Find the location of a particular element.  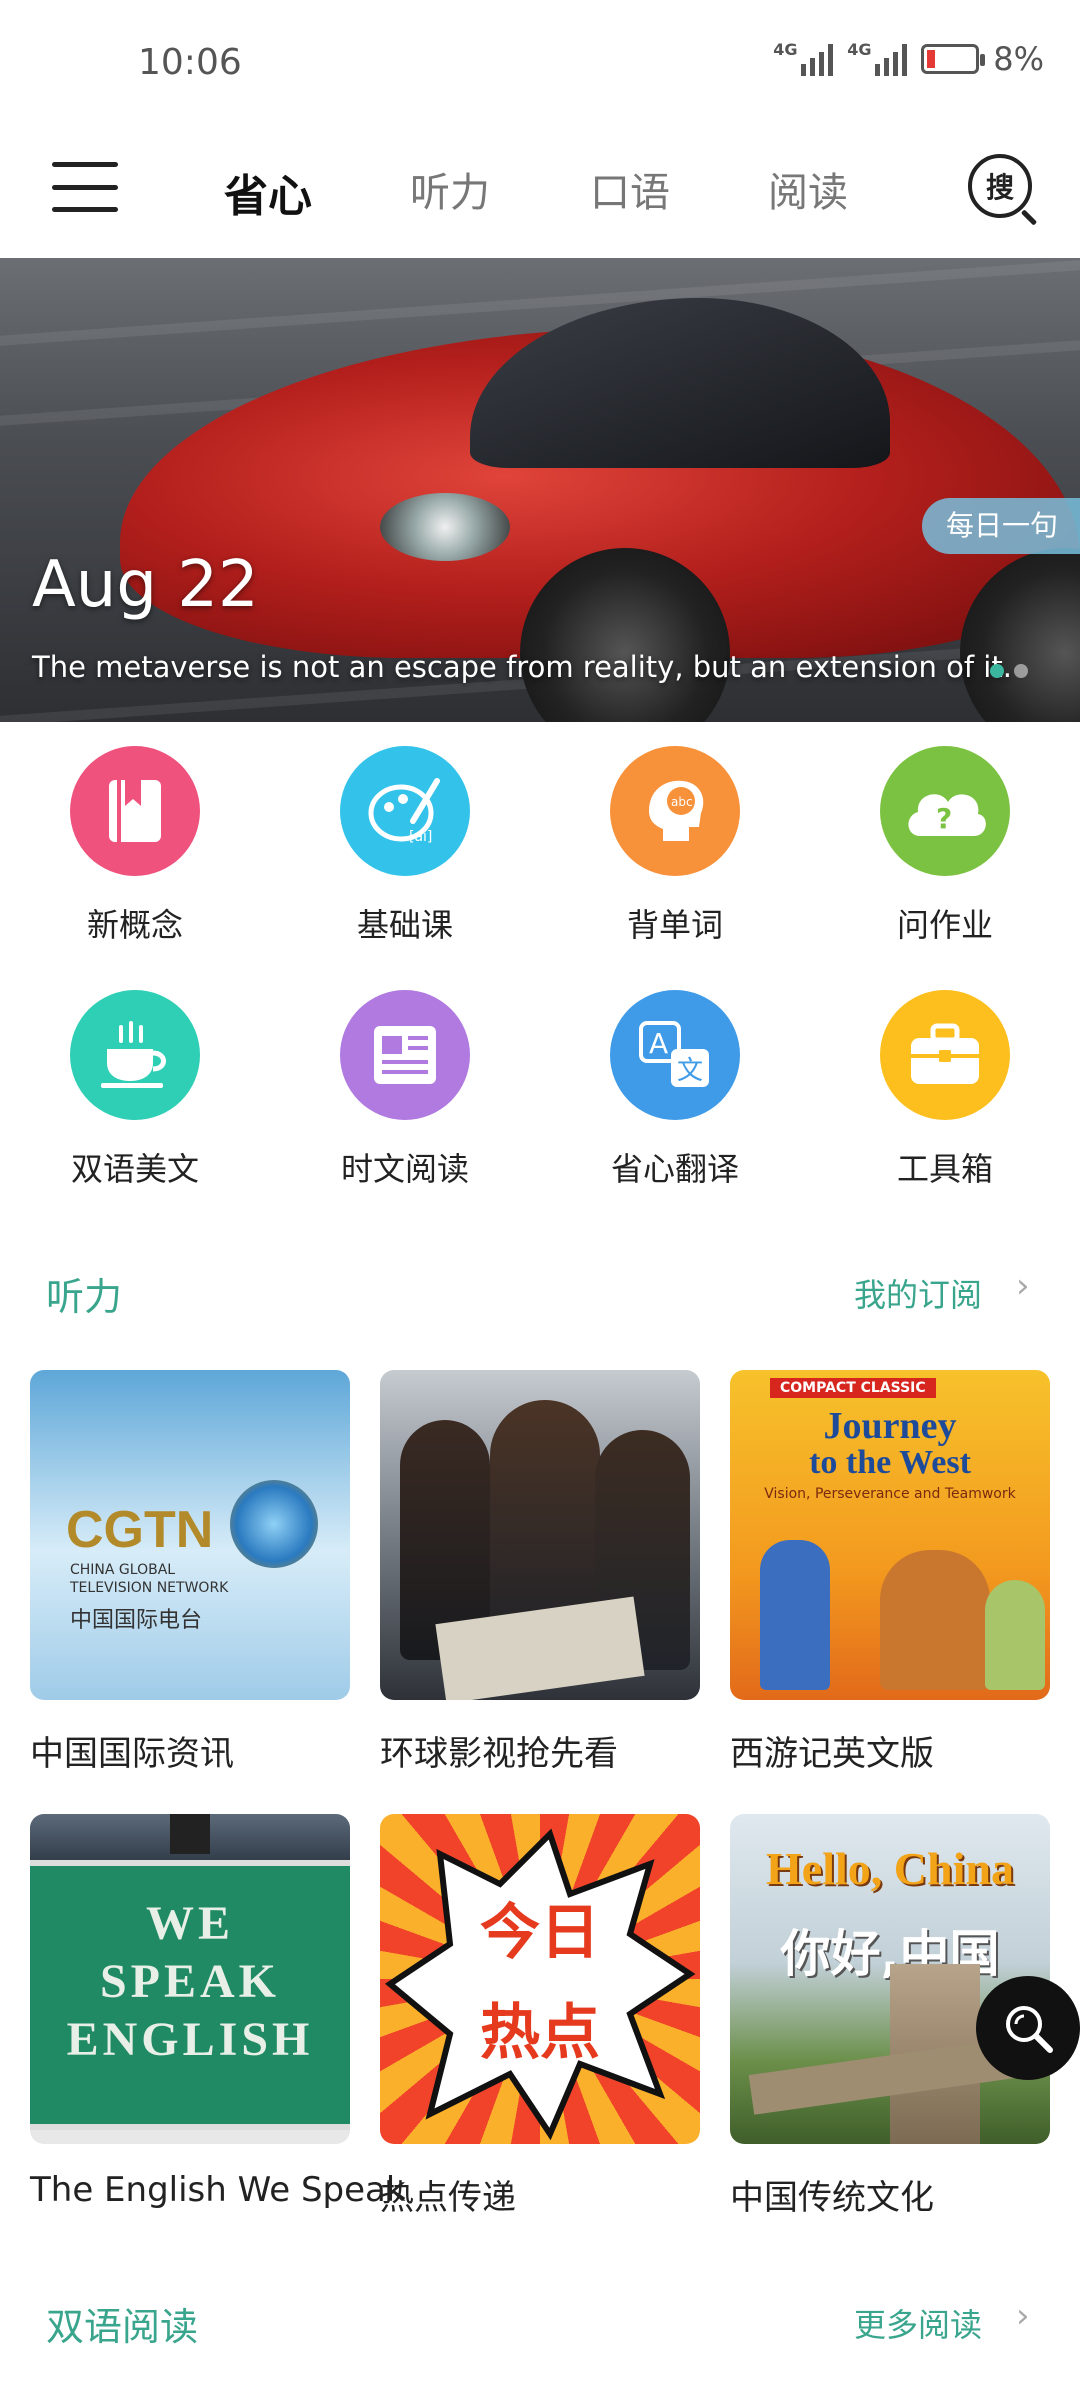

newspaper-icon is located at coordinates (405, 1055).